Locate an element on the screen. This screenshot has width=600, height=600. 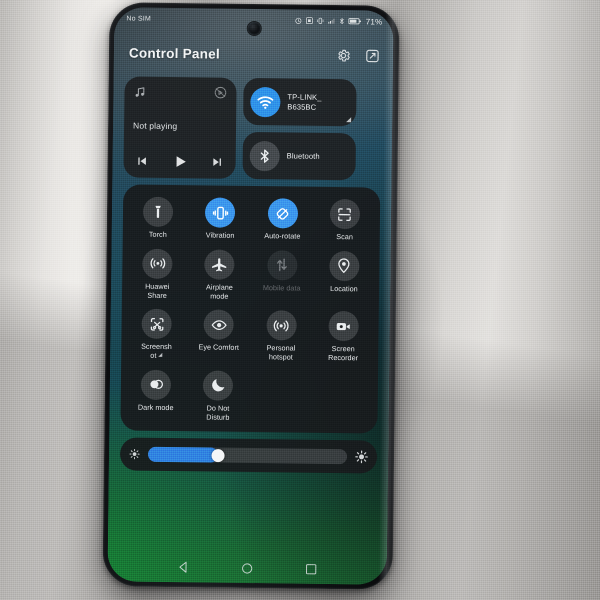
panel-top-row: Not playing TP-LINK_ B635BC Bluetooth is located at coordinates (252, 128).